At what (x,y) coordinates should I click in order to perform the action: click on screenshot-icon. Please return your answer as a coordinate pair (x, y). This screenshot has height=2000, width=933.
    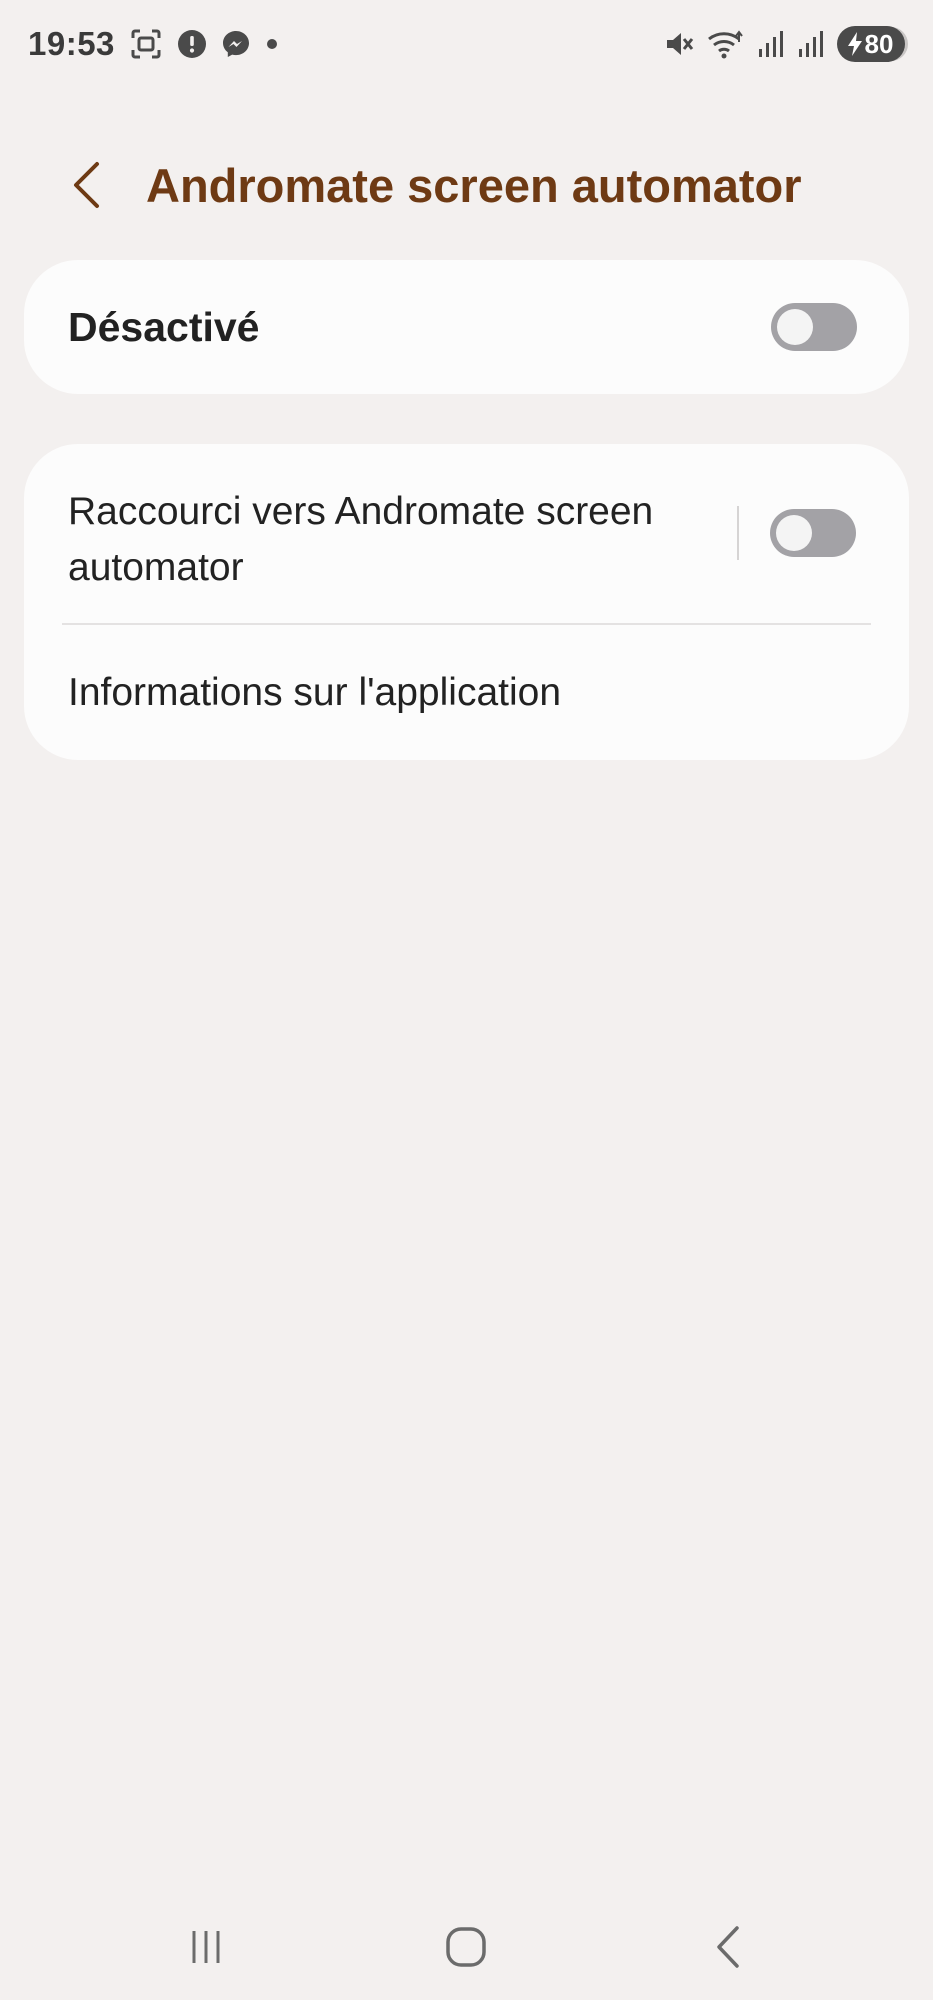
    Looking at the image, I should click on (146, 44).